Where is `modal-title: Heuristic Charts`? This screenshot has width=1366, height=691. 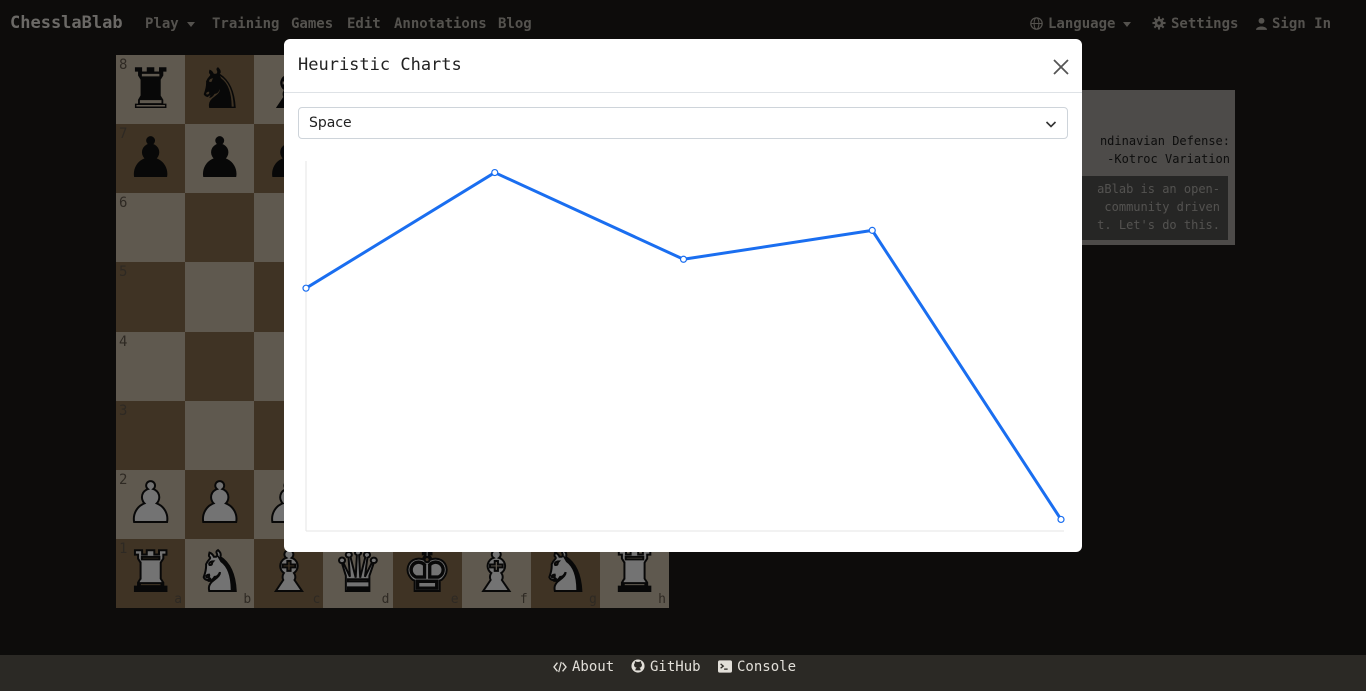
modal-title: Heuristic Charts is located at coordinates (380, 65).